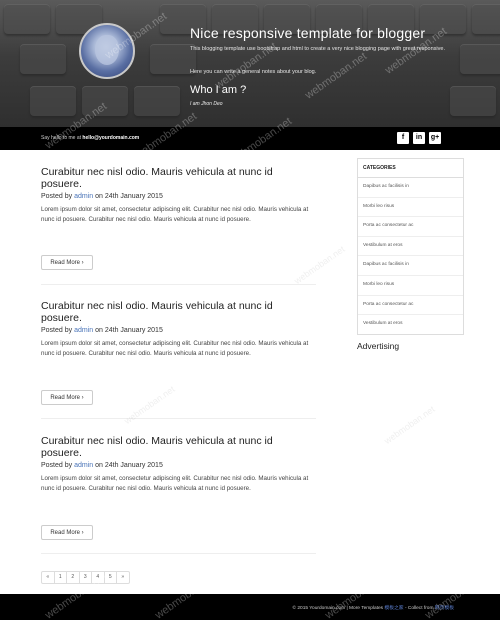 Image resolution: width=500 pixels, height=622 pixels. What do you see at coordinates (308, 33) in the screenshot?
I see `site-title: Nice responsive template for blogger` at bounding box center [308, 33].